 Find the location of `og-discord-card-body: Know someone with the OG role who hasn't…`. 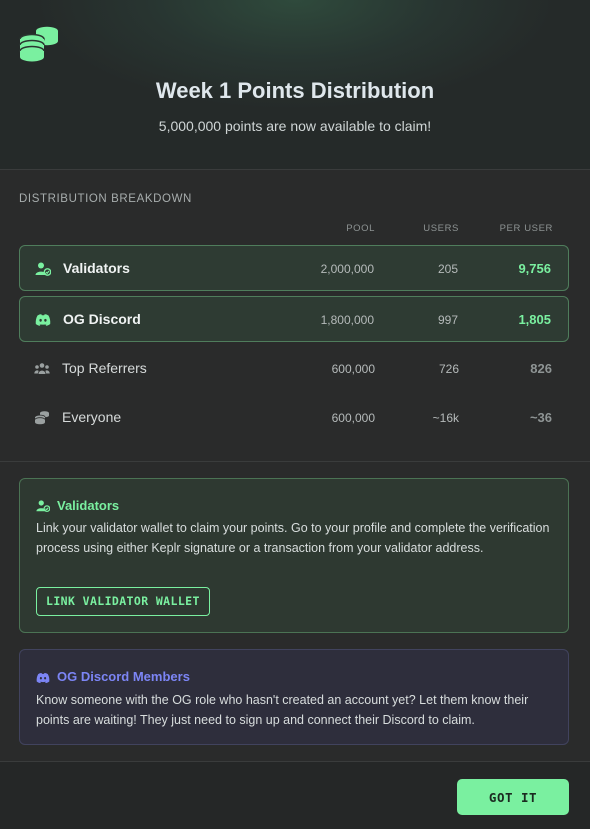

og-discord-card-body: Know someone with the OG role who hasn't… is located at coordinates (282, 710).